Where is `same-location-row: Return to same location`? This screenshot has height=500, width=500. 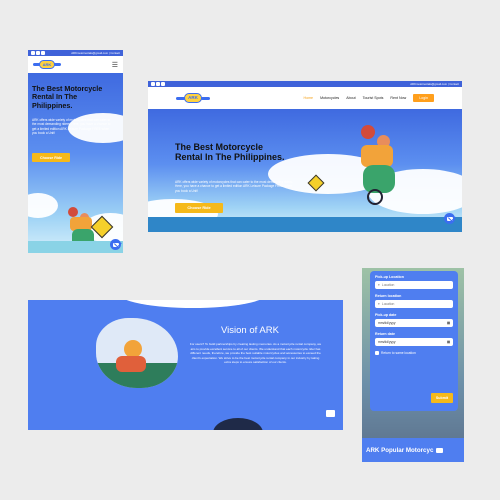
same-location-row: Return to same location is located at coordinates (414, 353).